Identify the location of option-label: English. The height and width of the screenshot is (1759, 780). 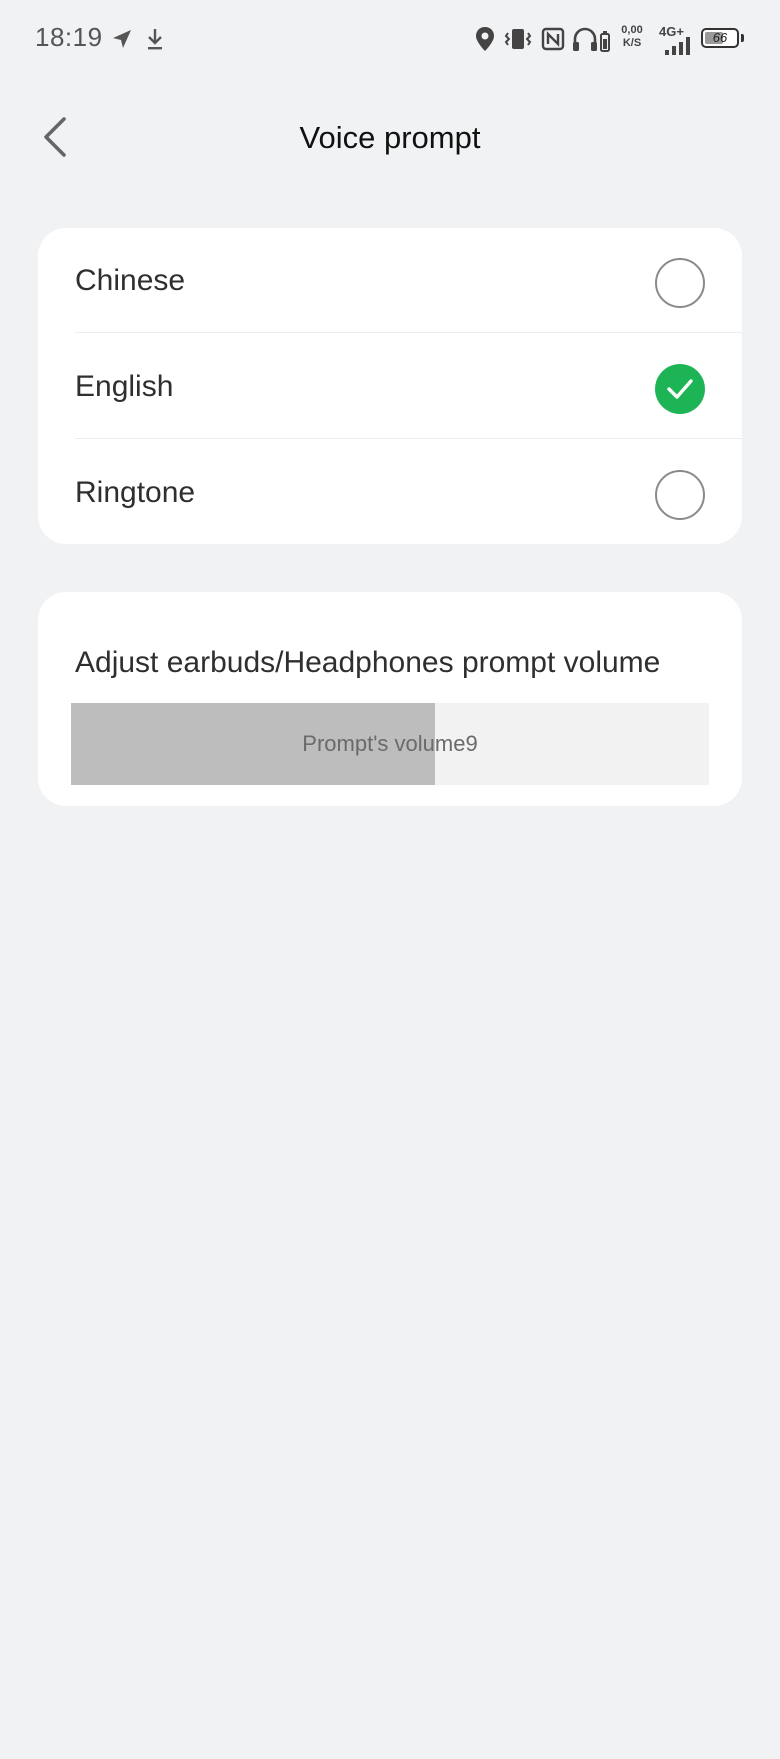
(124, 386).